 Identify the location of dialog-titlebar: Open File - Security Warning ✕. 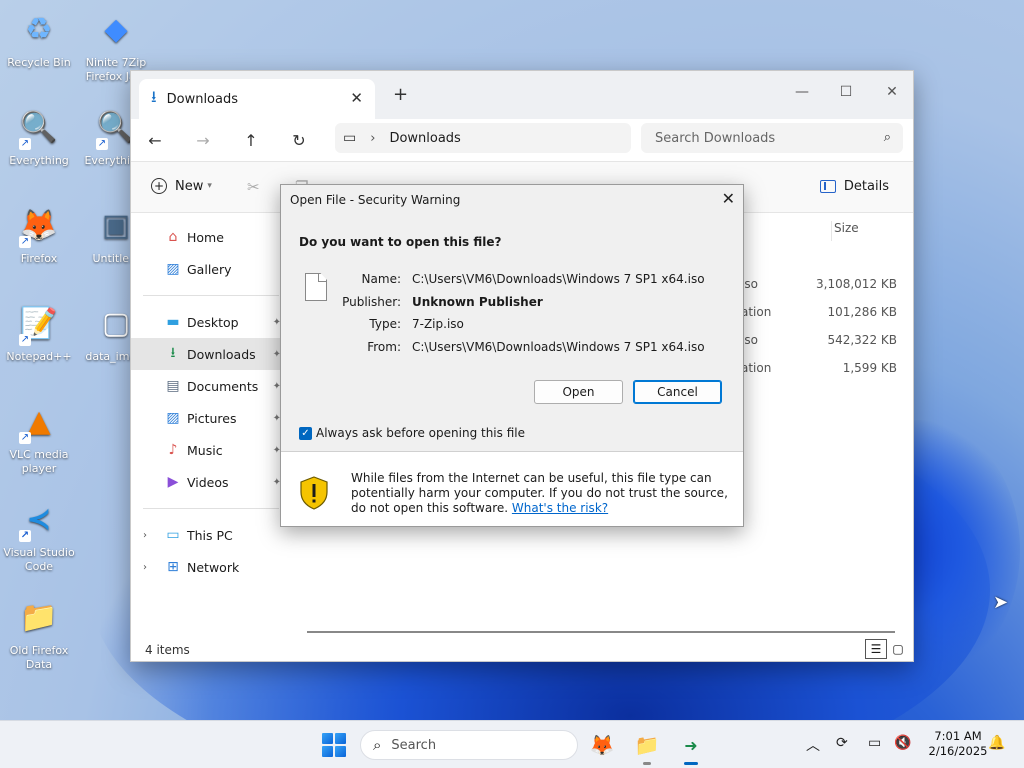
(512, 200).